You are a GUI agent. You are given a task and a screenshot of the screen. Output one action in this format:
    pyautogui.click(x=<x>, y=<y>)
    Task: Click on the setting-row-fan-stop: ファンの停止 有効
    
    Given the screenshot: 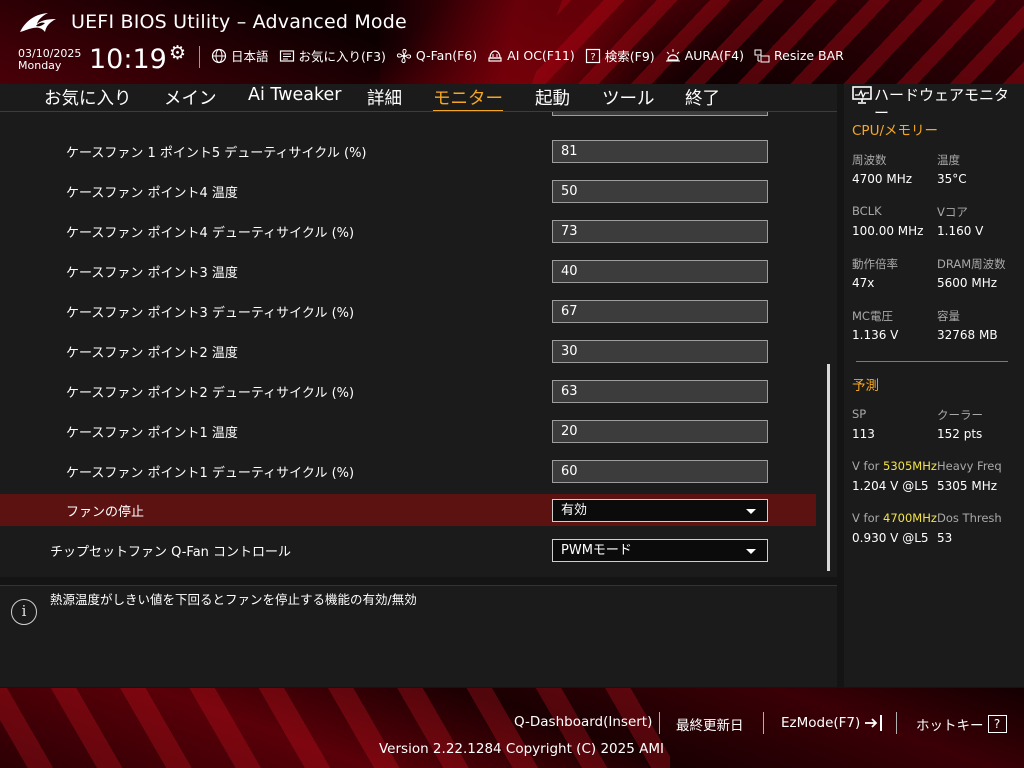 What is the action you would take?
    pyautogui.click(x=408, y=510)
    